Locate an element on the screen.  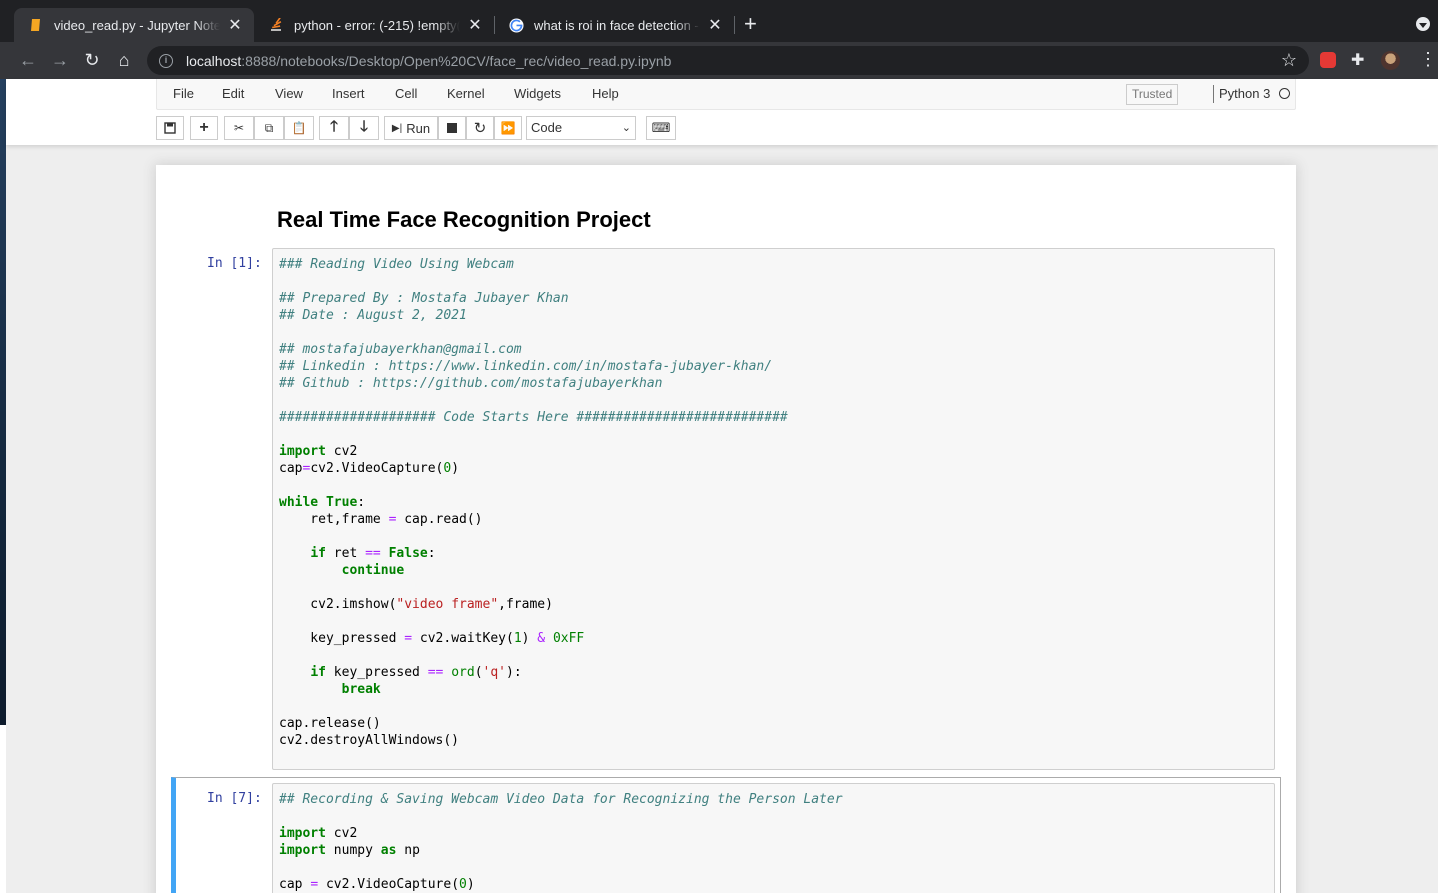
cell-prompt: In [7]: is located at coordinates (234, 798).